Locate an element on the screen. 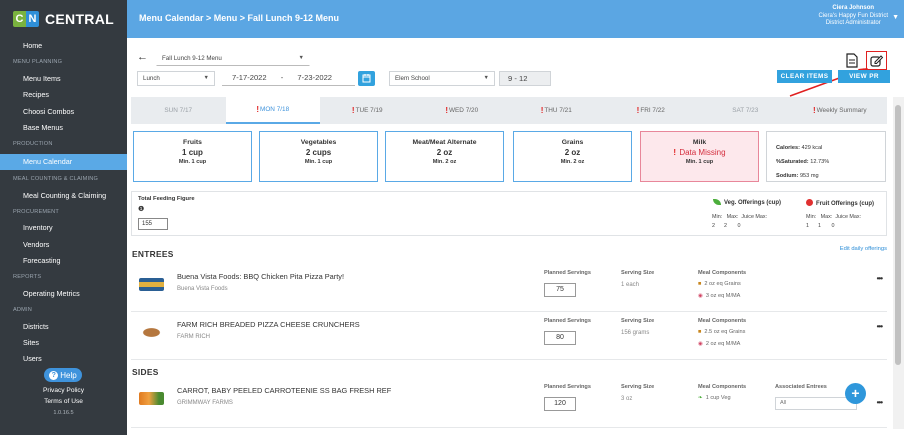 The image size is (904, 435). chevron-down-icon: ▼ is located at coordinates (895, 17).